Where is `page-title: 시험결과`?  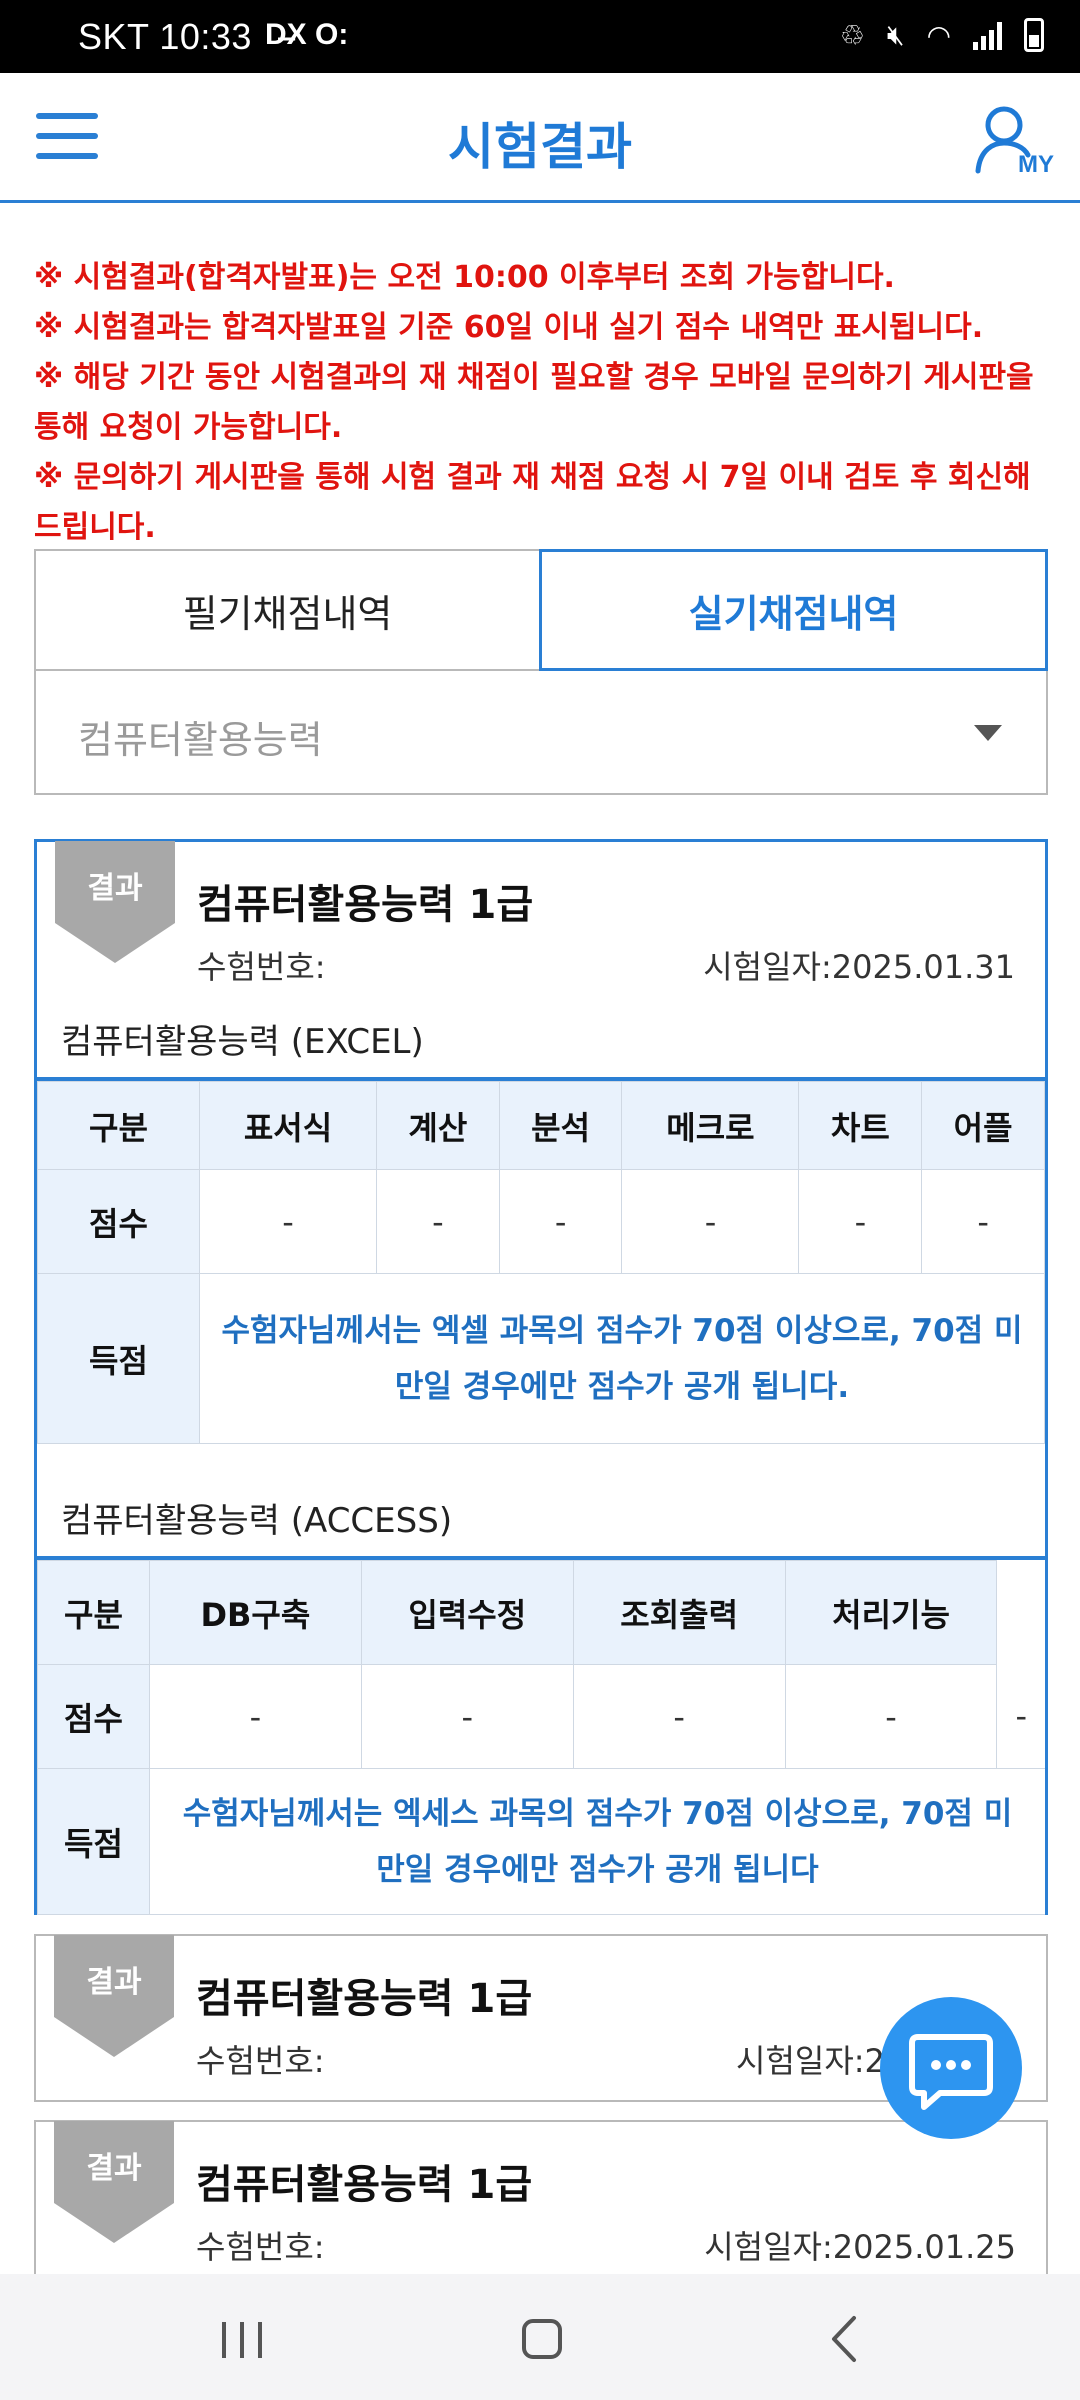
page-title: 시험결과 is located at coordinates (540, 147).